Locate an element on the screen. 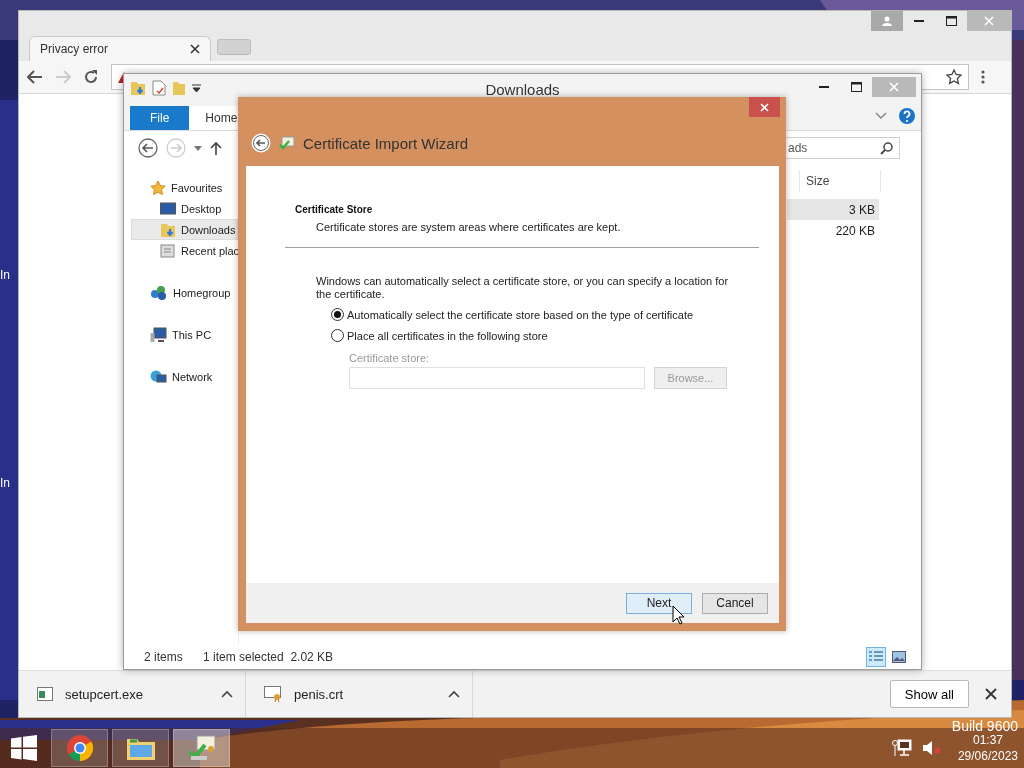  chevron-down-icon is located at coordinates (881, 116).